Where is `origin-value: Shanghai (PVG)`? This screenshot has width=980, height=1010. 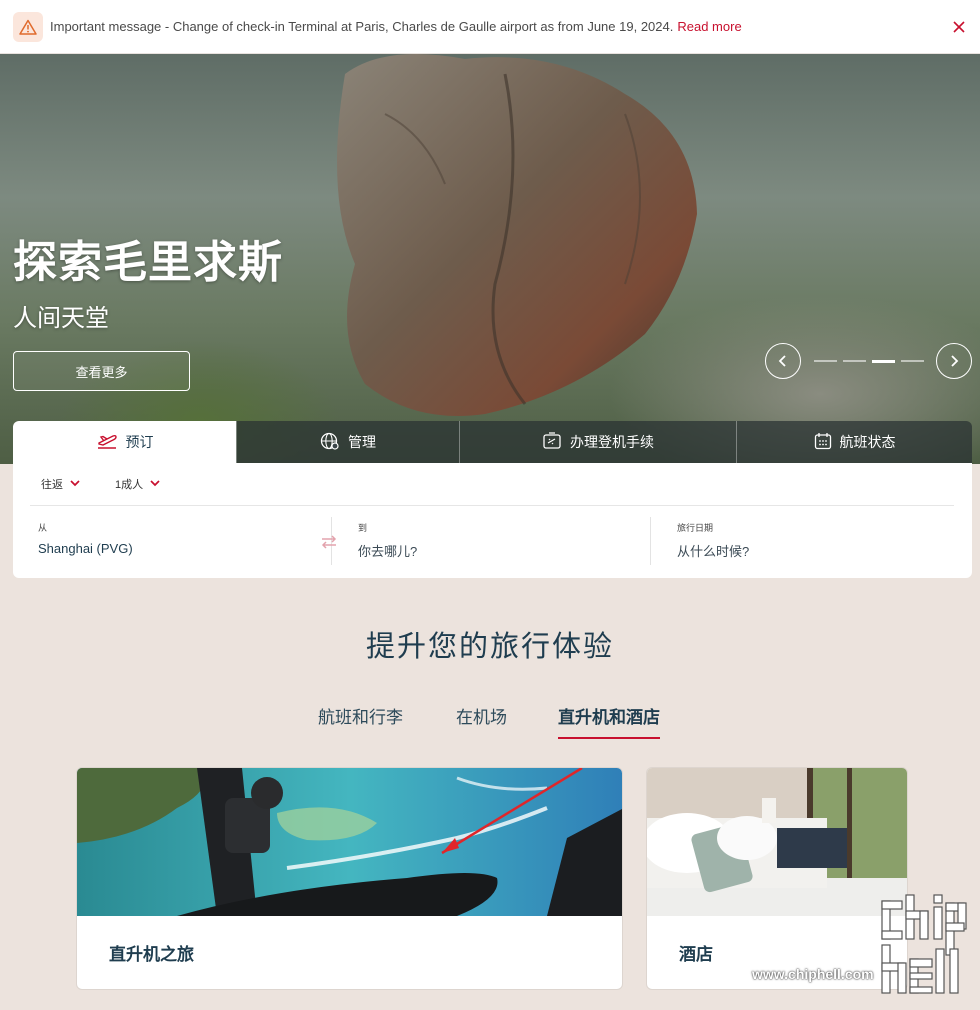
origin-value: Shanghai (PVG) is located at coordinates (85, 548).